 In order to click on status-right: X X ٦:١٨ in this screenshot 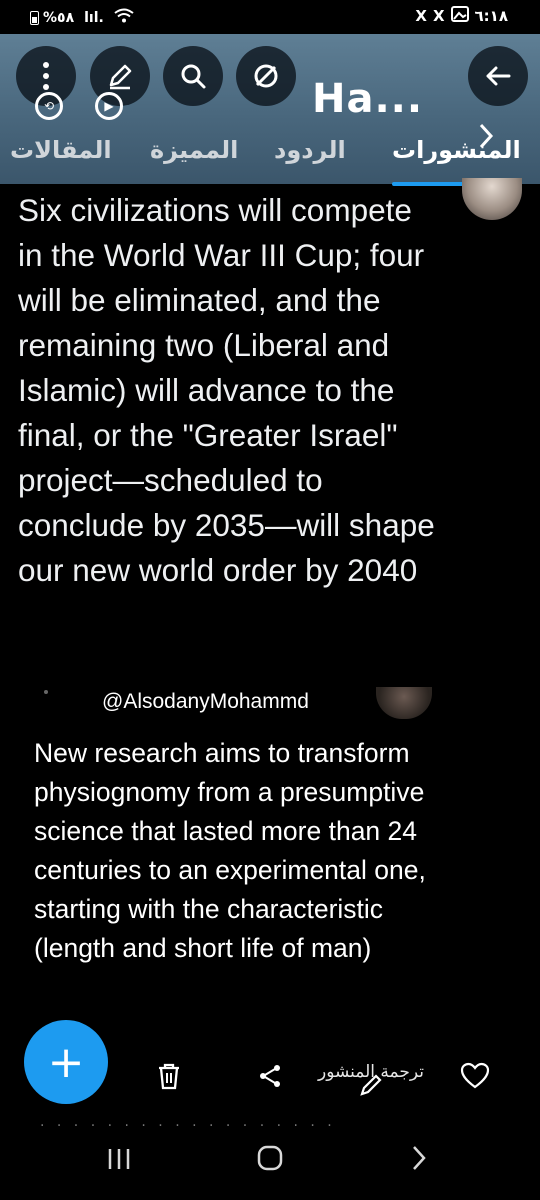, I will do `click(461, 16)`.